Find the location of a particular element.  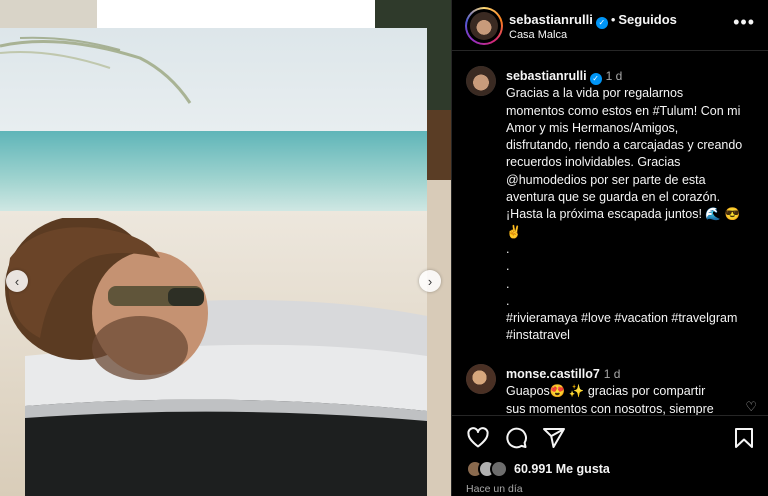

photo-palm-leaves is located at coordinates (96, 70).